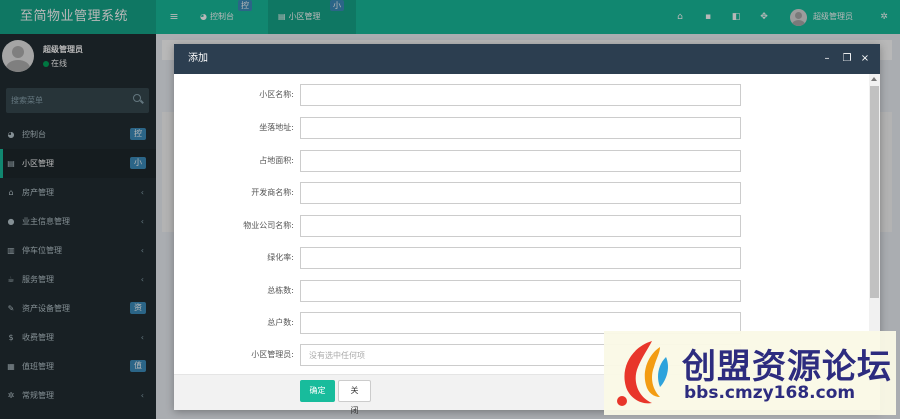 The image size is (900, 419). I want to click on developer-field, so click(520, 193).